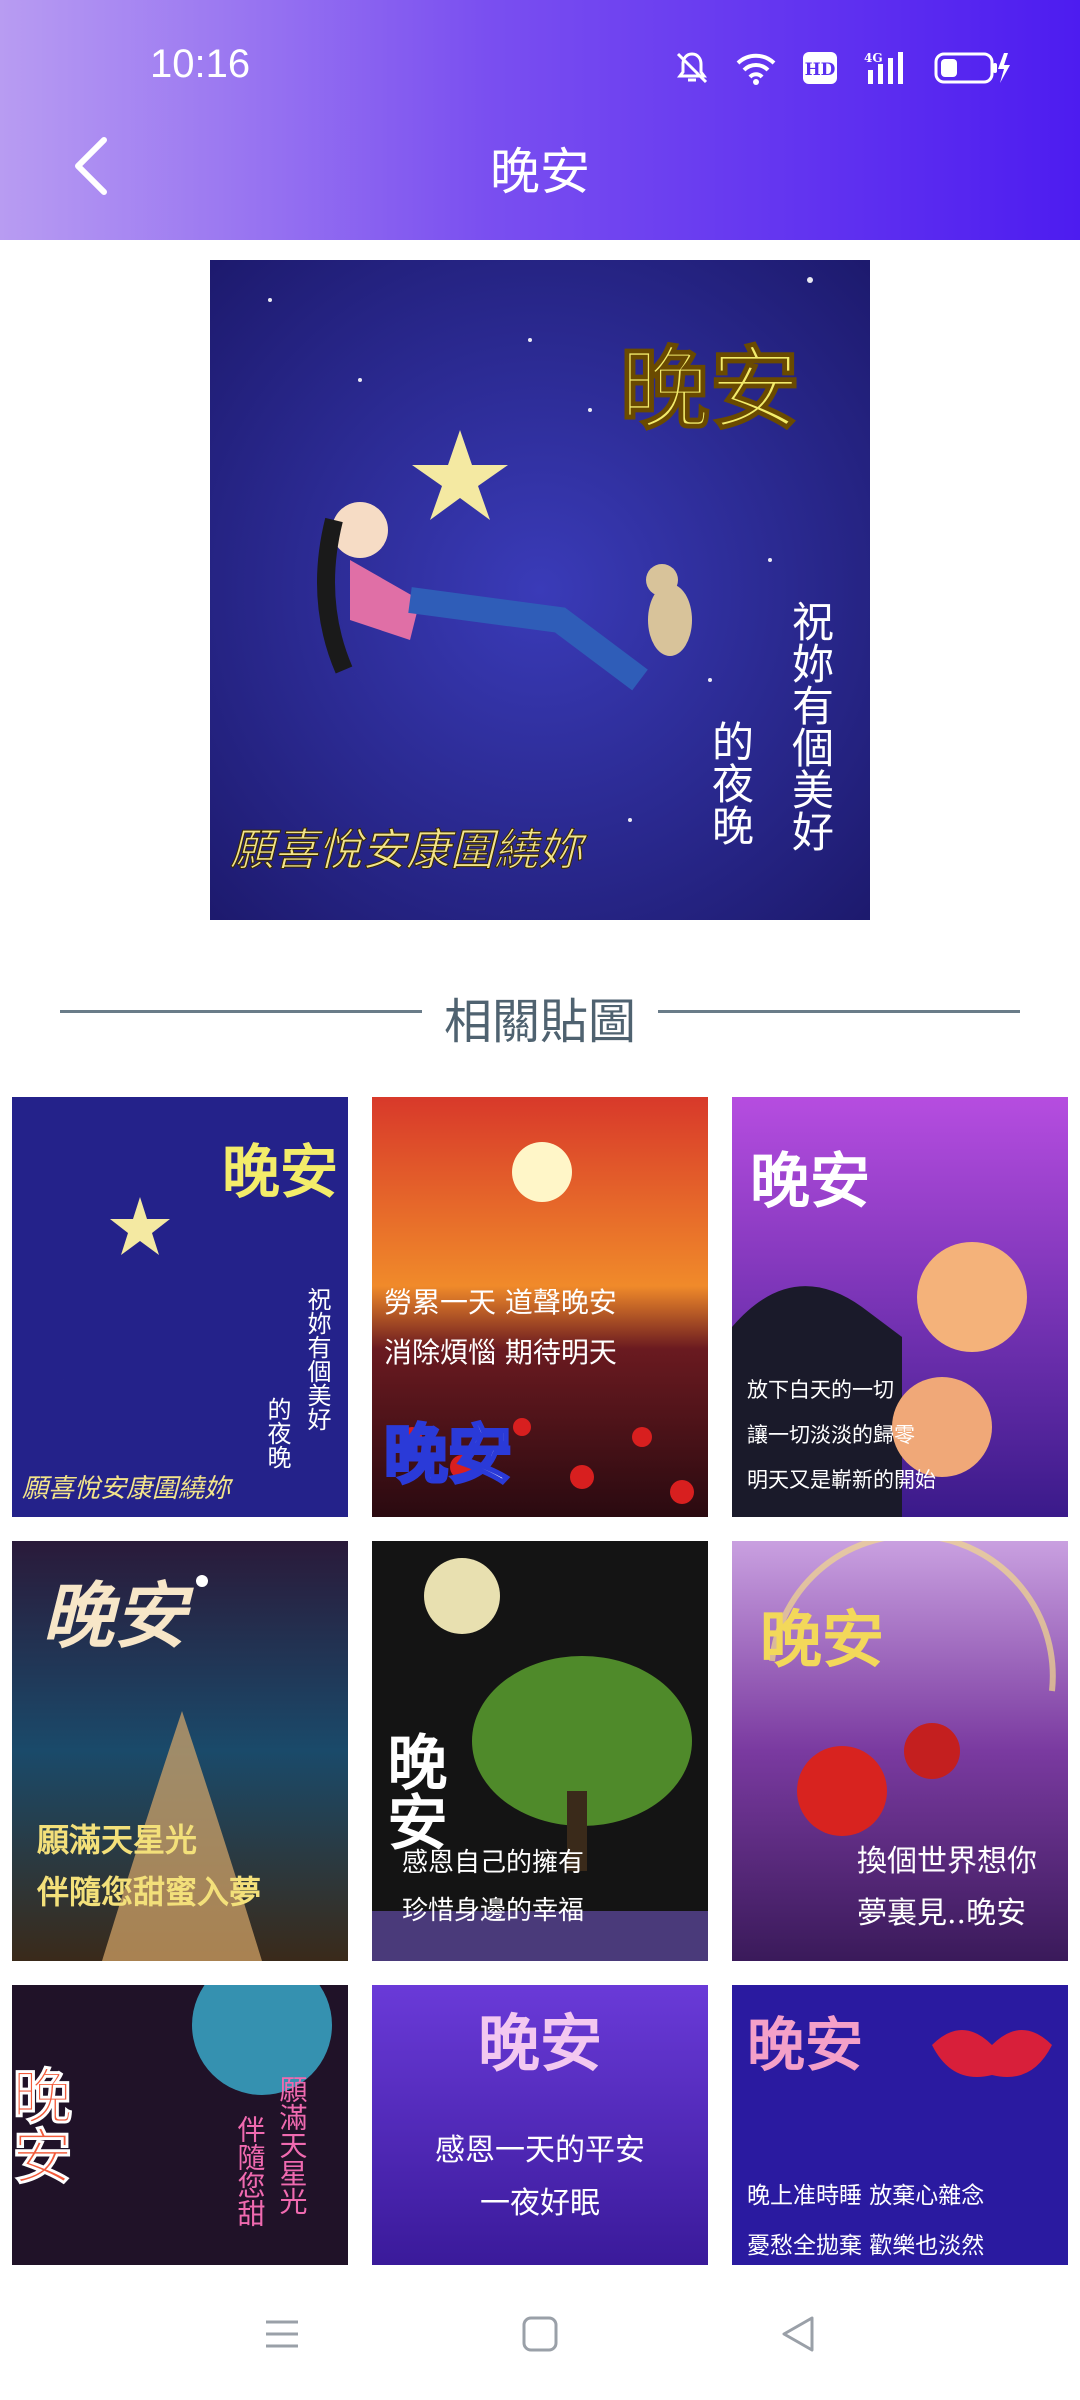  What do you see at coordinates (710, 389) in the screenshot?
I see `hero-title-text: 晚安` at bounding box center [710, 389].